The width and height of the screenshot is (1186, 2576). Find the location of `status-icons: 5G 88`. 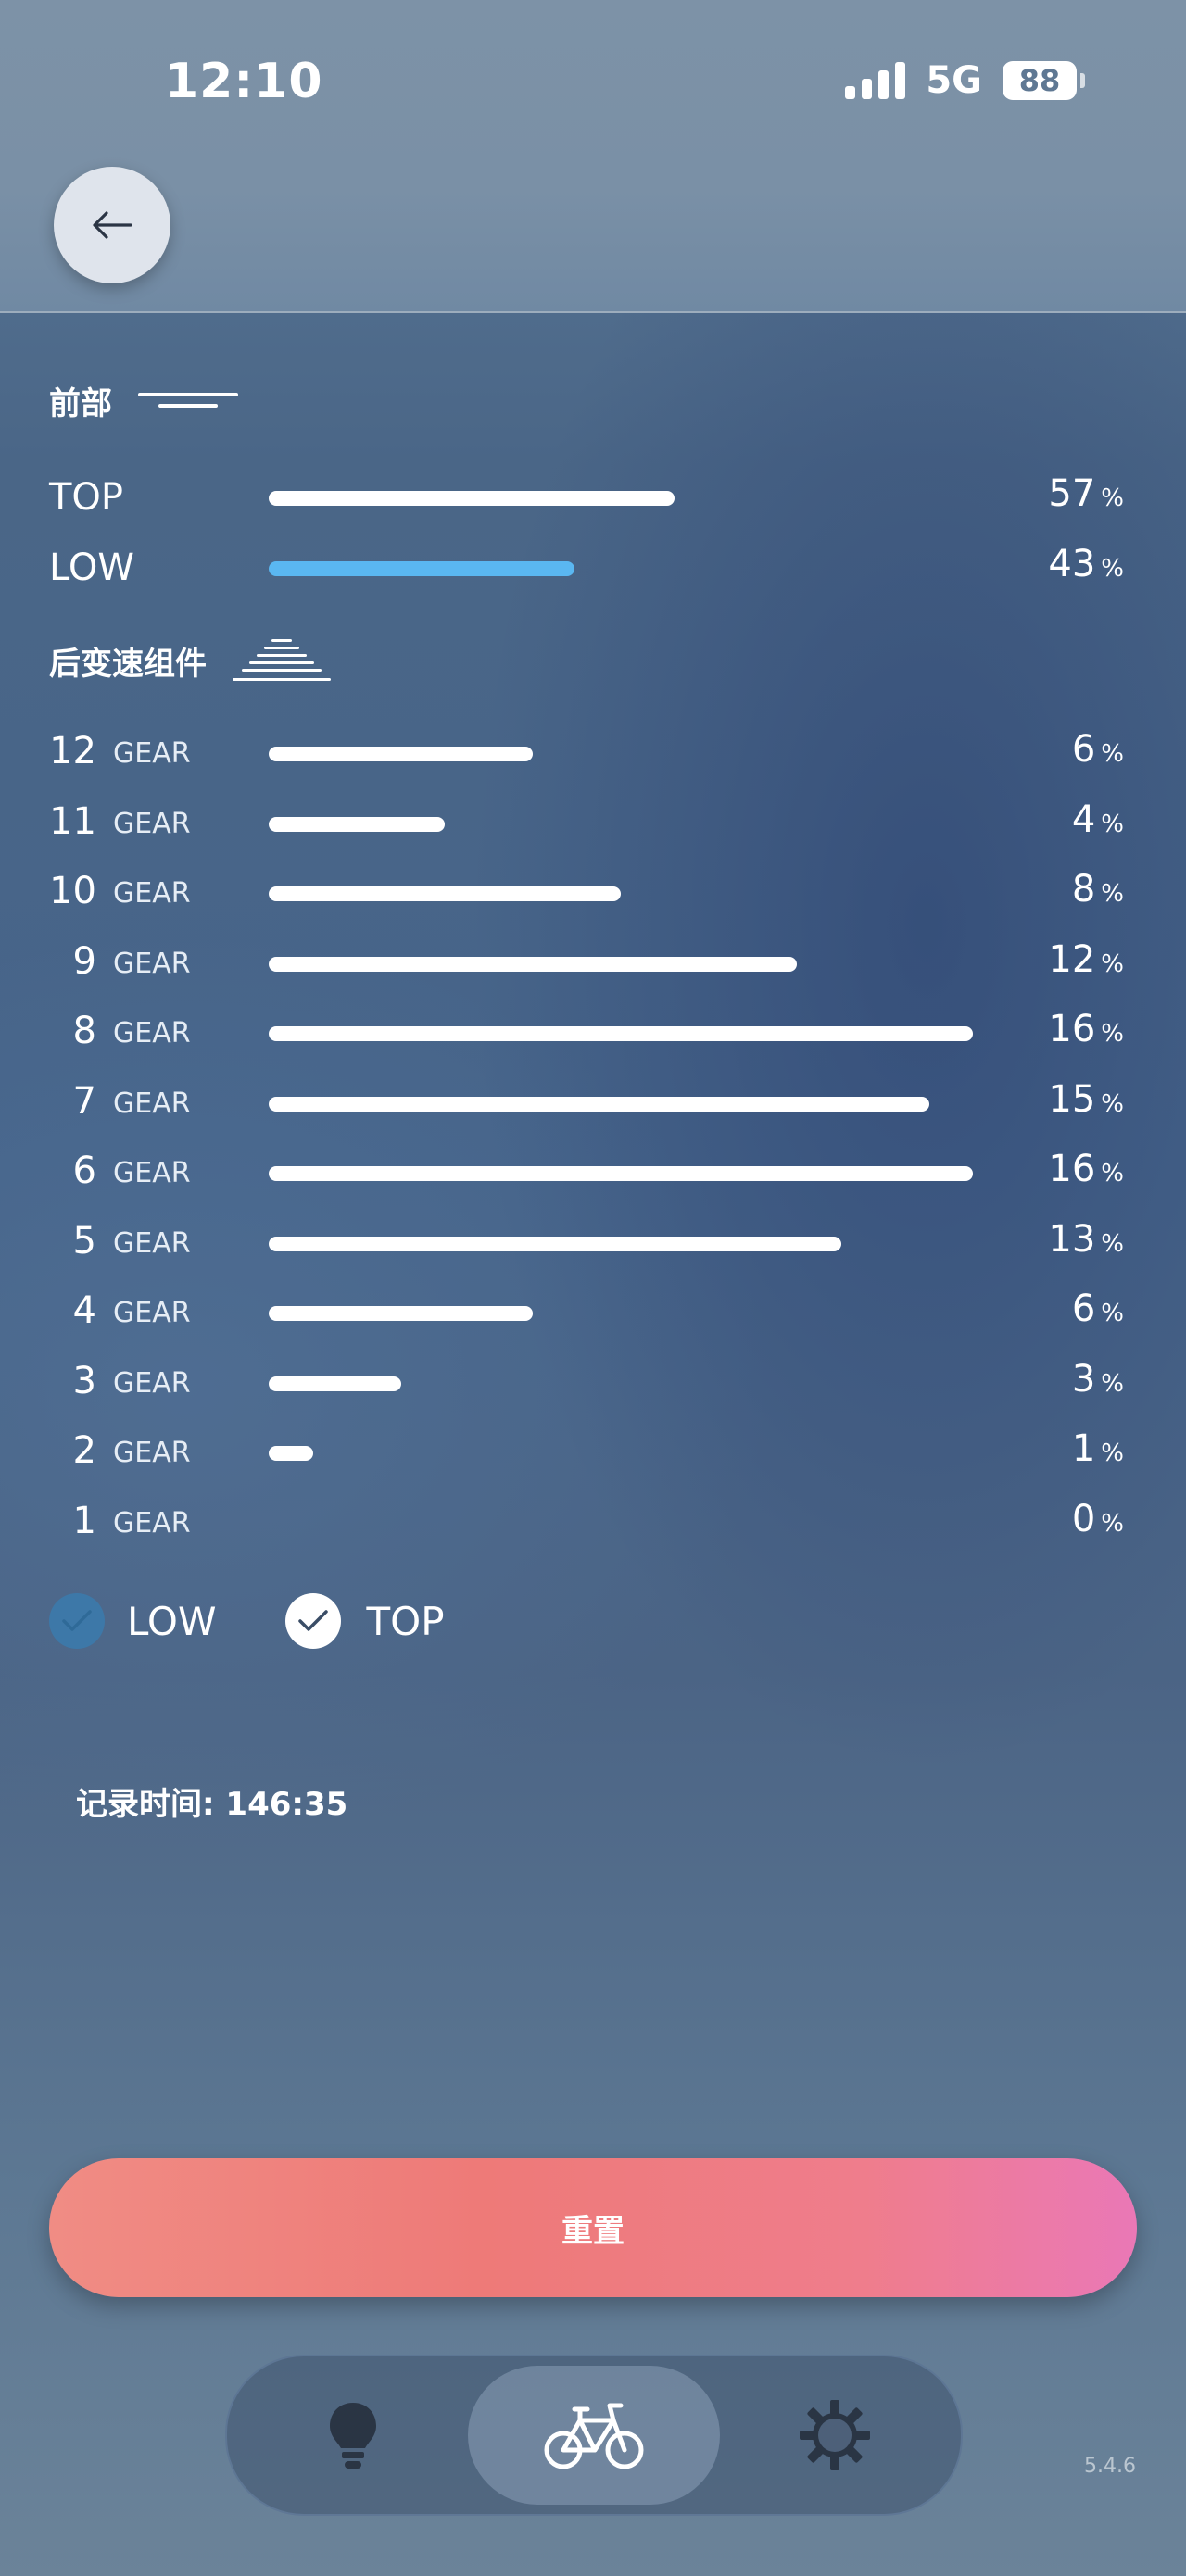

status-icons: 5G 88 is located at coordinates (965, 80).